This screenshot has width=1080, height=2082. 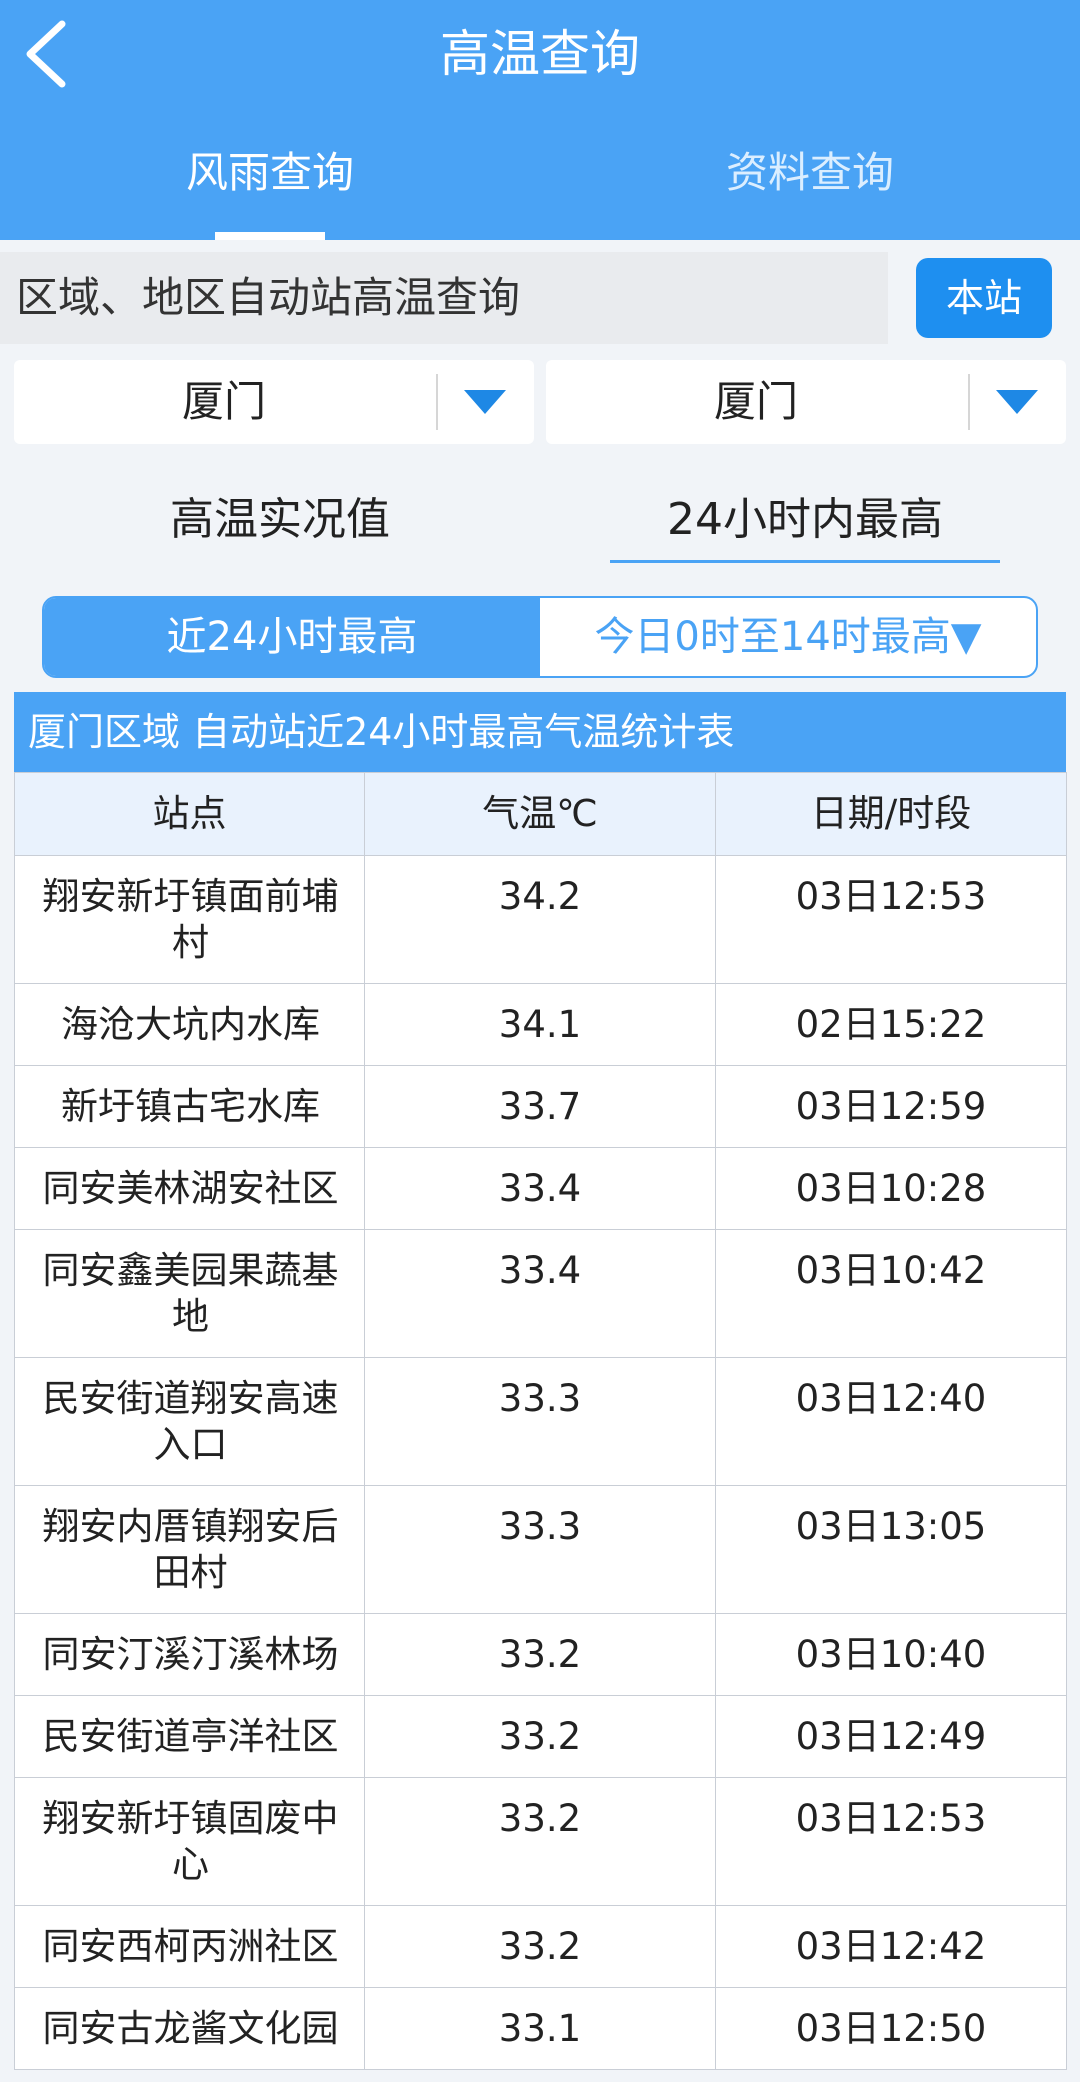 I want to click on date-time-cell: 03日12:40, so click(x=891, y=1421).